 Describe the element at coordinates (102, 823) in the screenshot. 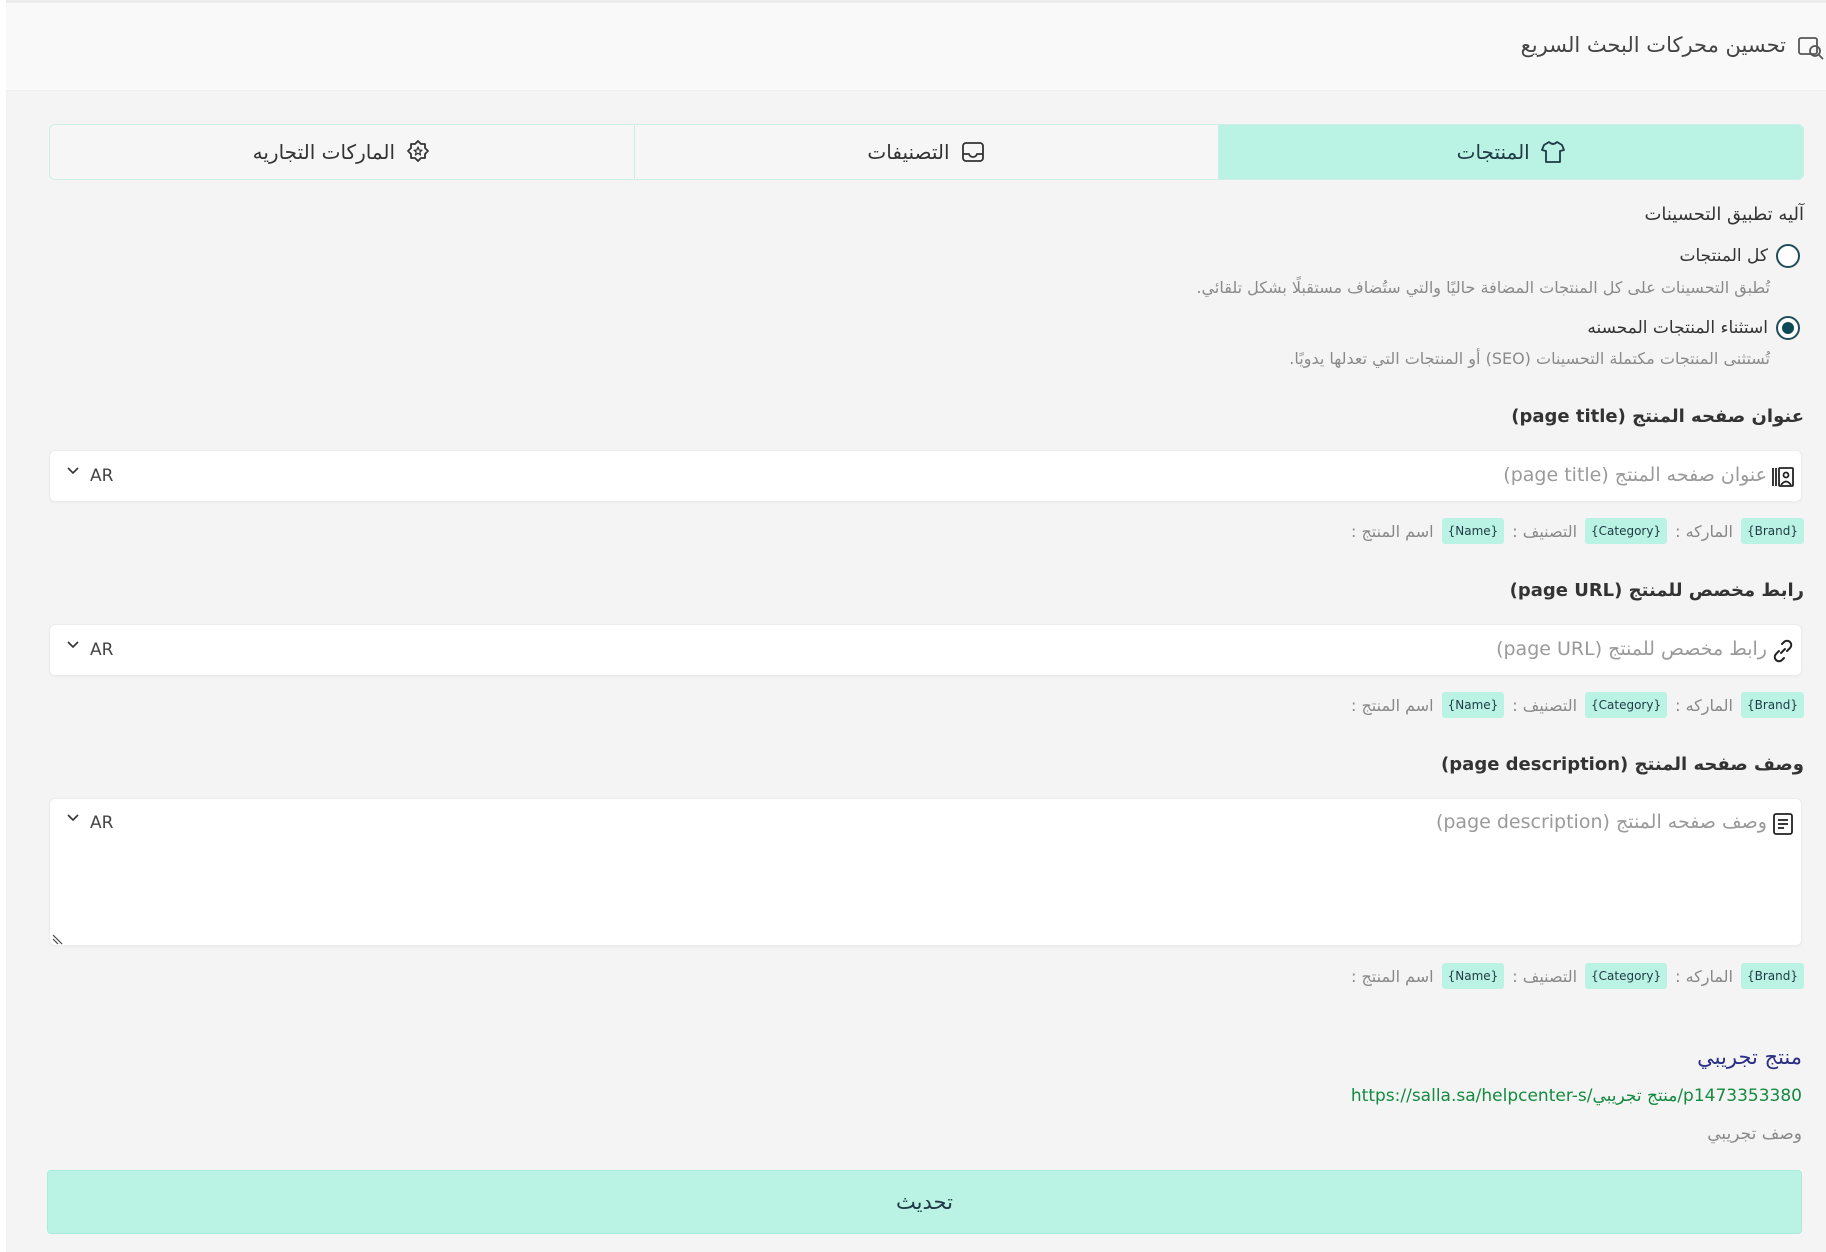

I see `page-description-lang-value: AR` at that location.